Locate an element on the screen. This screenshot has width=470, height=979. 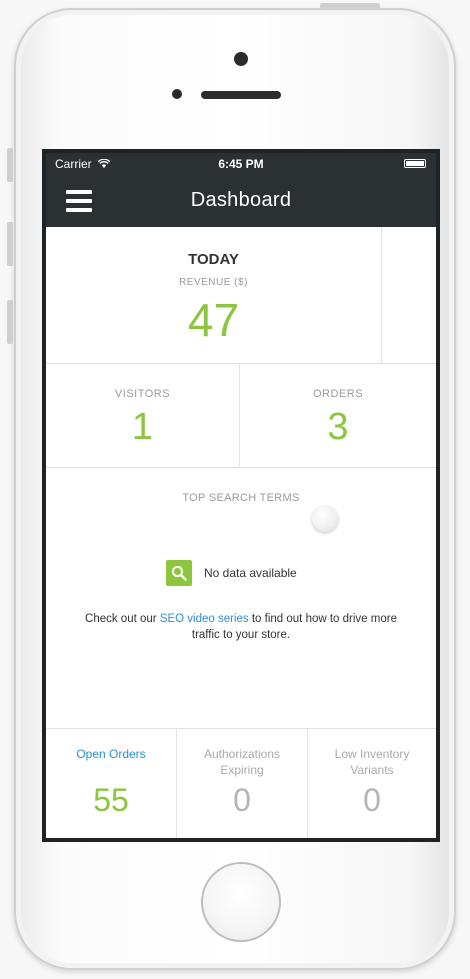
revenue-label: REVENUE ($) is located at coordinates (213, 282).